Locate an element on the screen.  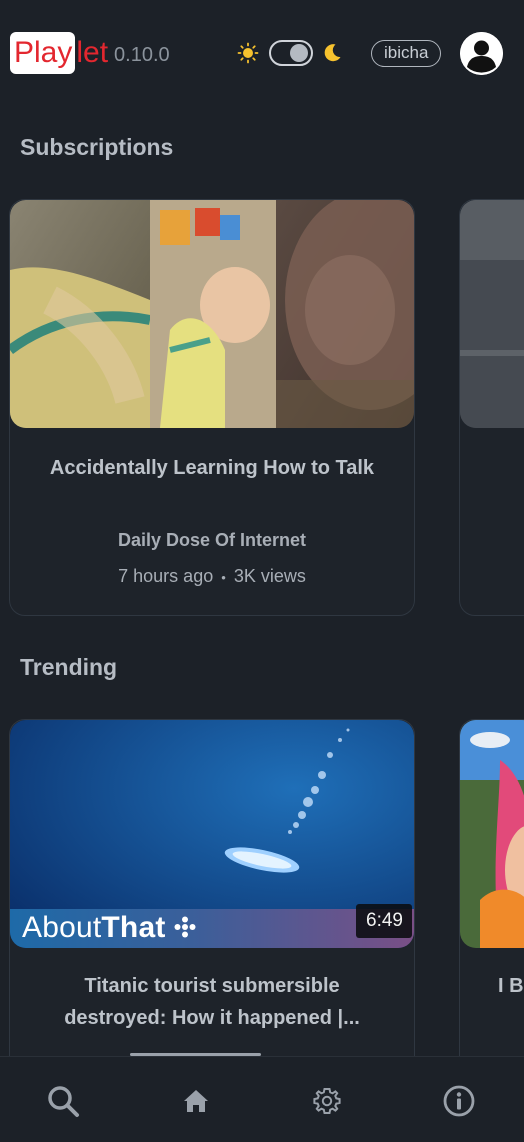
brand-bold: That is located at coordinates (133, 927).